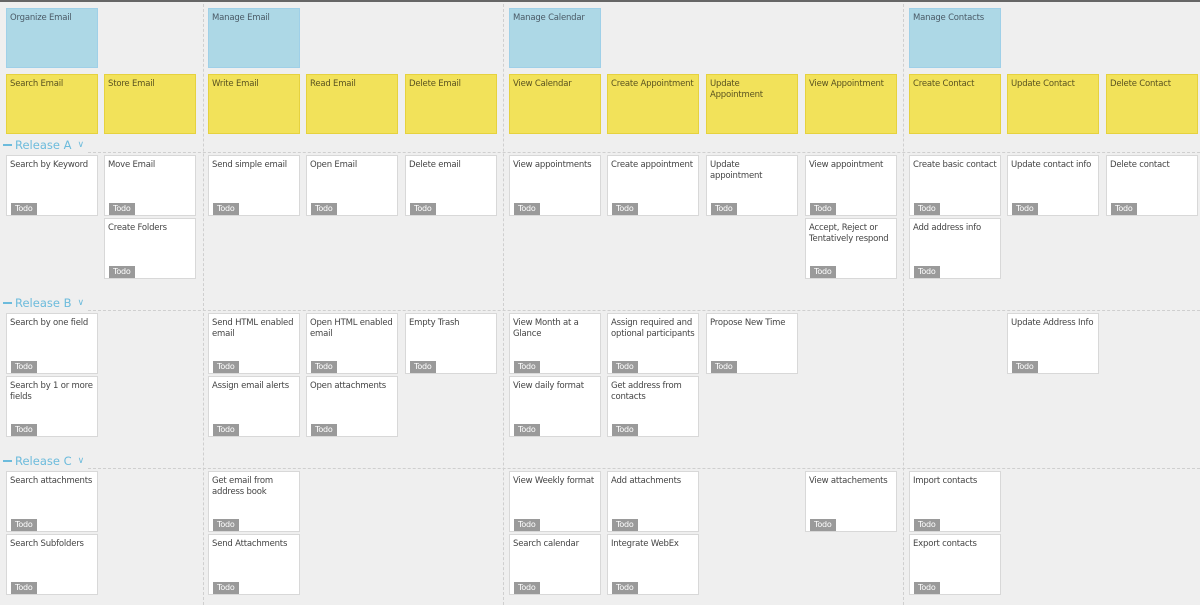  Describe the element at coordinates (645, 544) in the screenshot. I see `story-title: Integrate WebEx` at that location.